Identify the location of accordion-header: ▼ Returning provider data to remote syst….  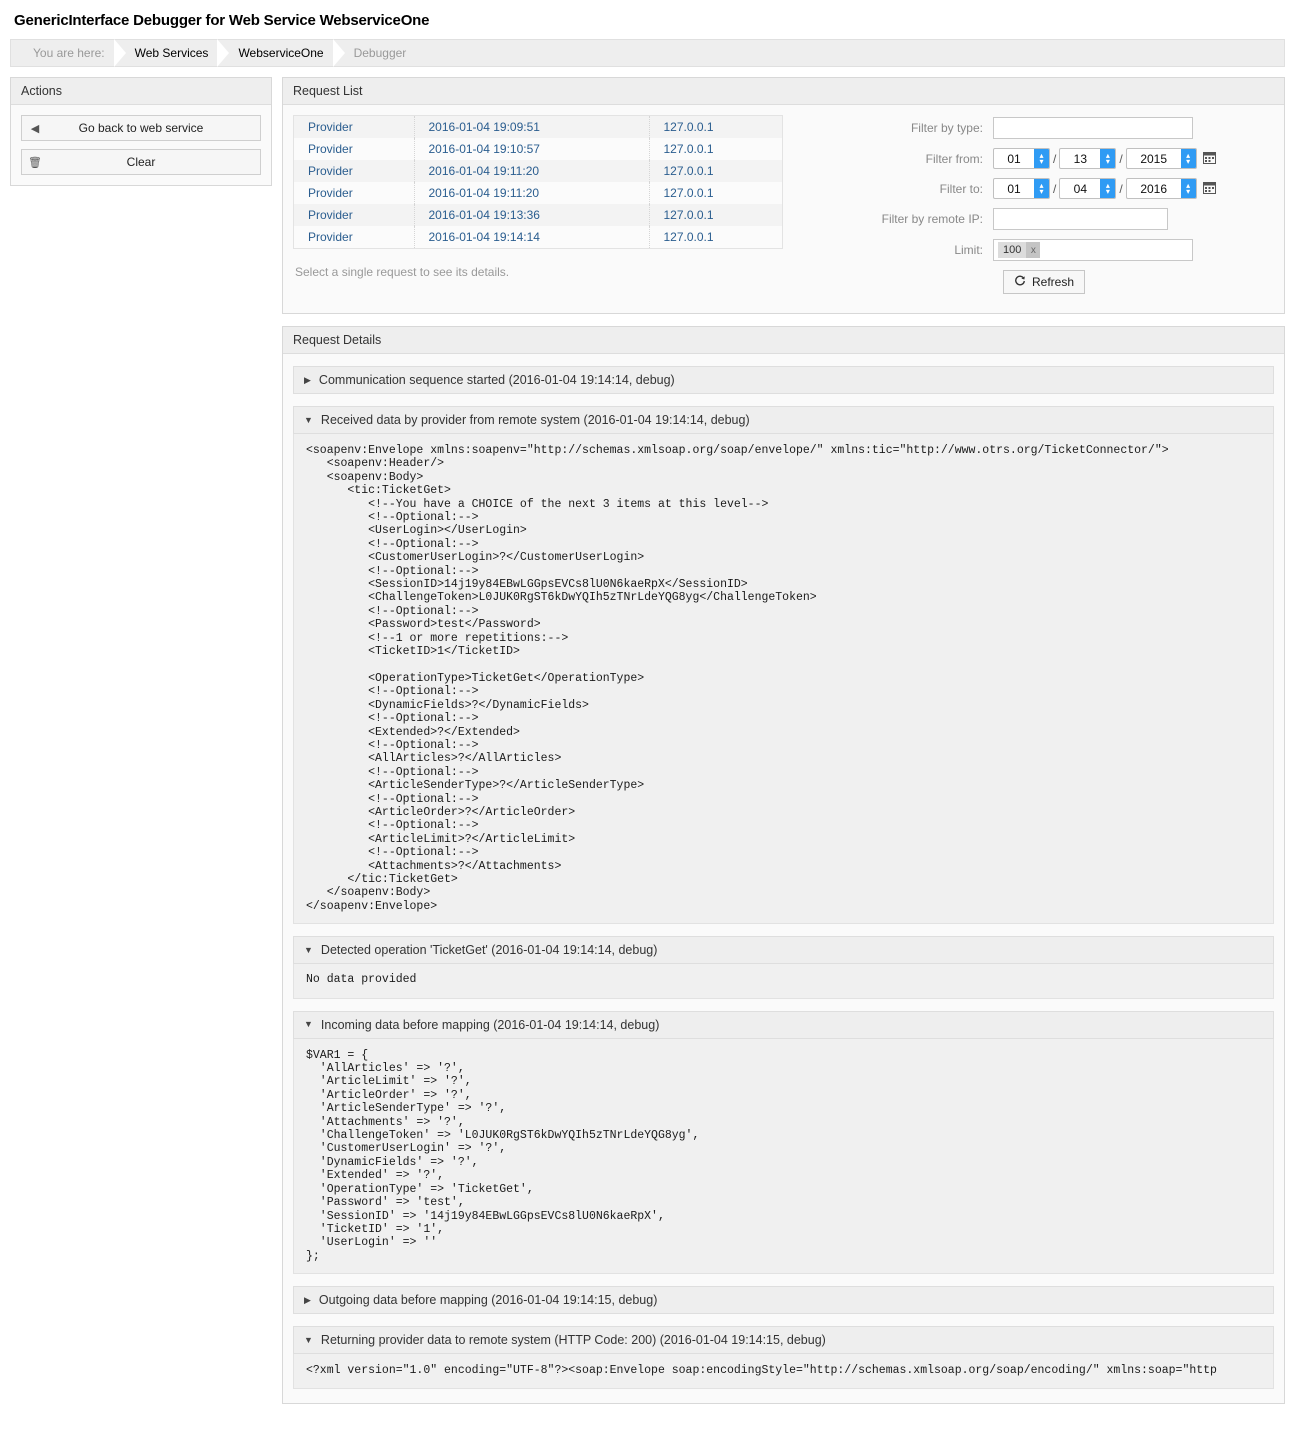
(783, 1340).